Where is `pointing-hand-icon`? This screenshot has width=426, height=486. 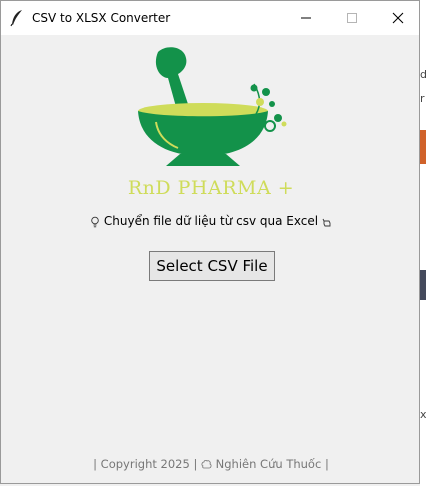 pointing-hand-icon is located at coordinates (327, 222).